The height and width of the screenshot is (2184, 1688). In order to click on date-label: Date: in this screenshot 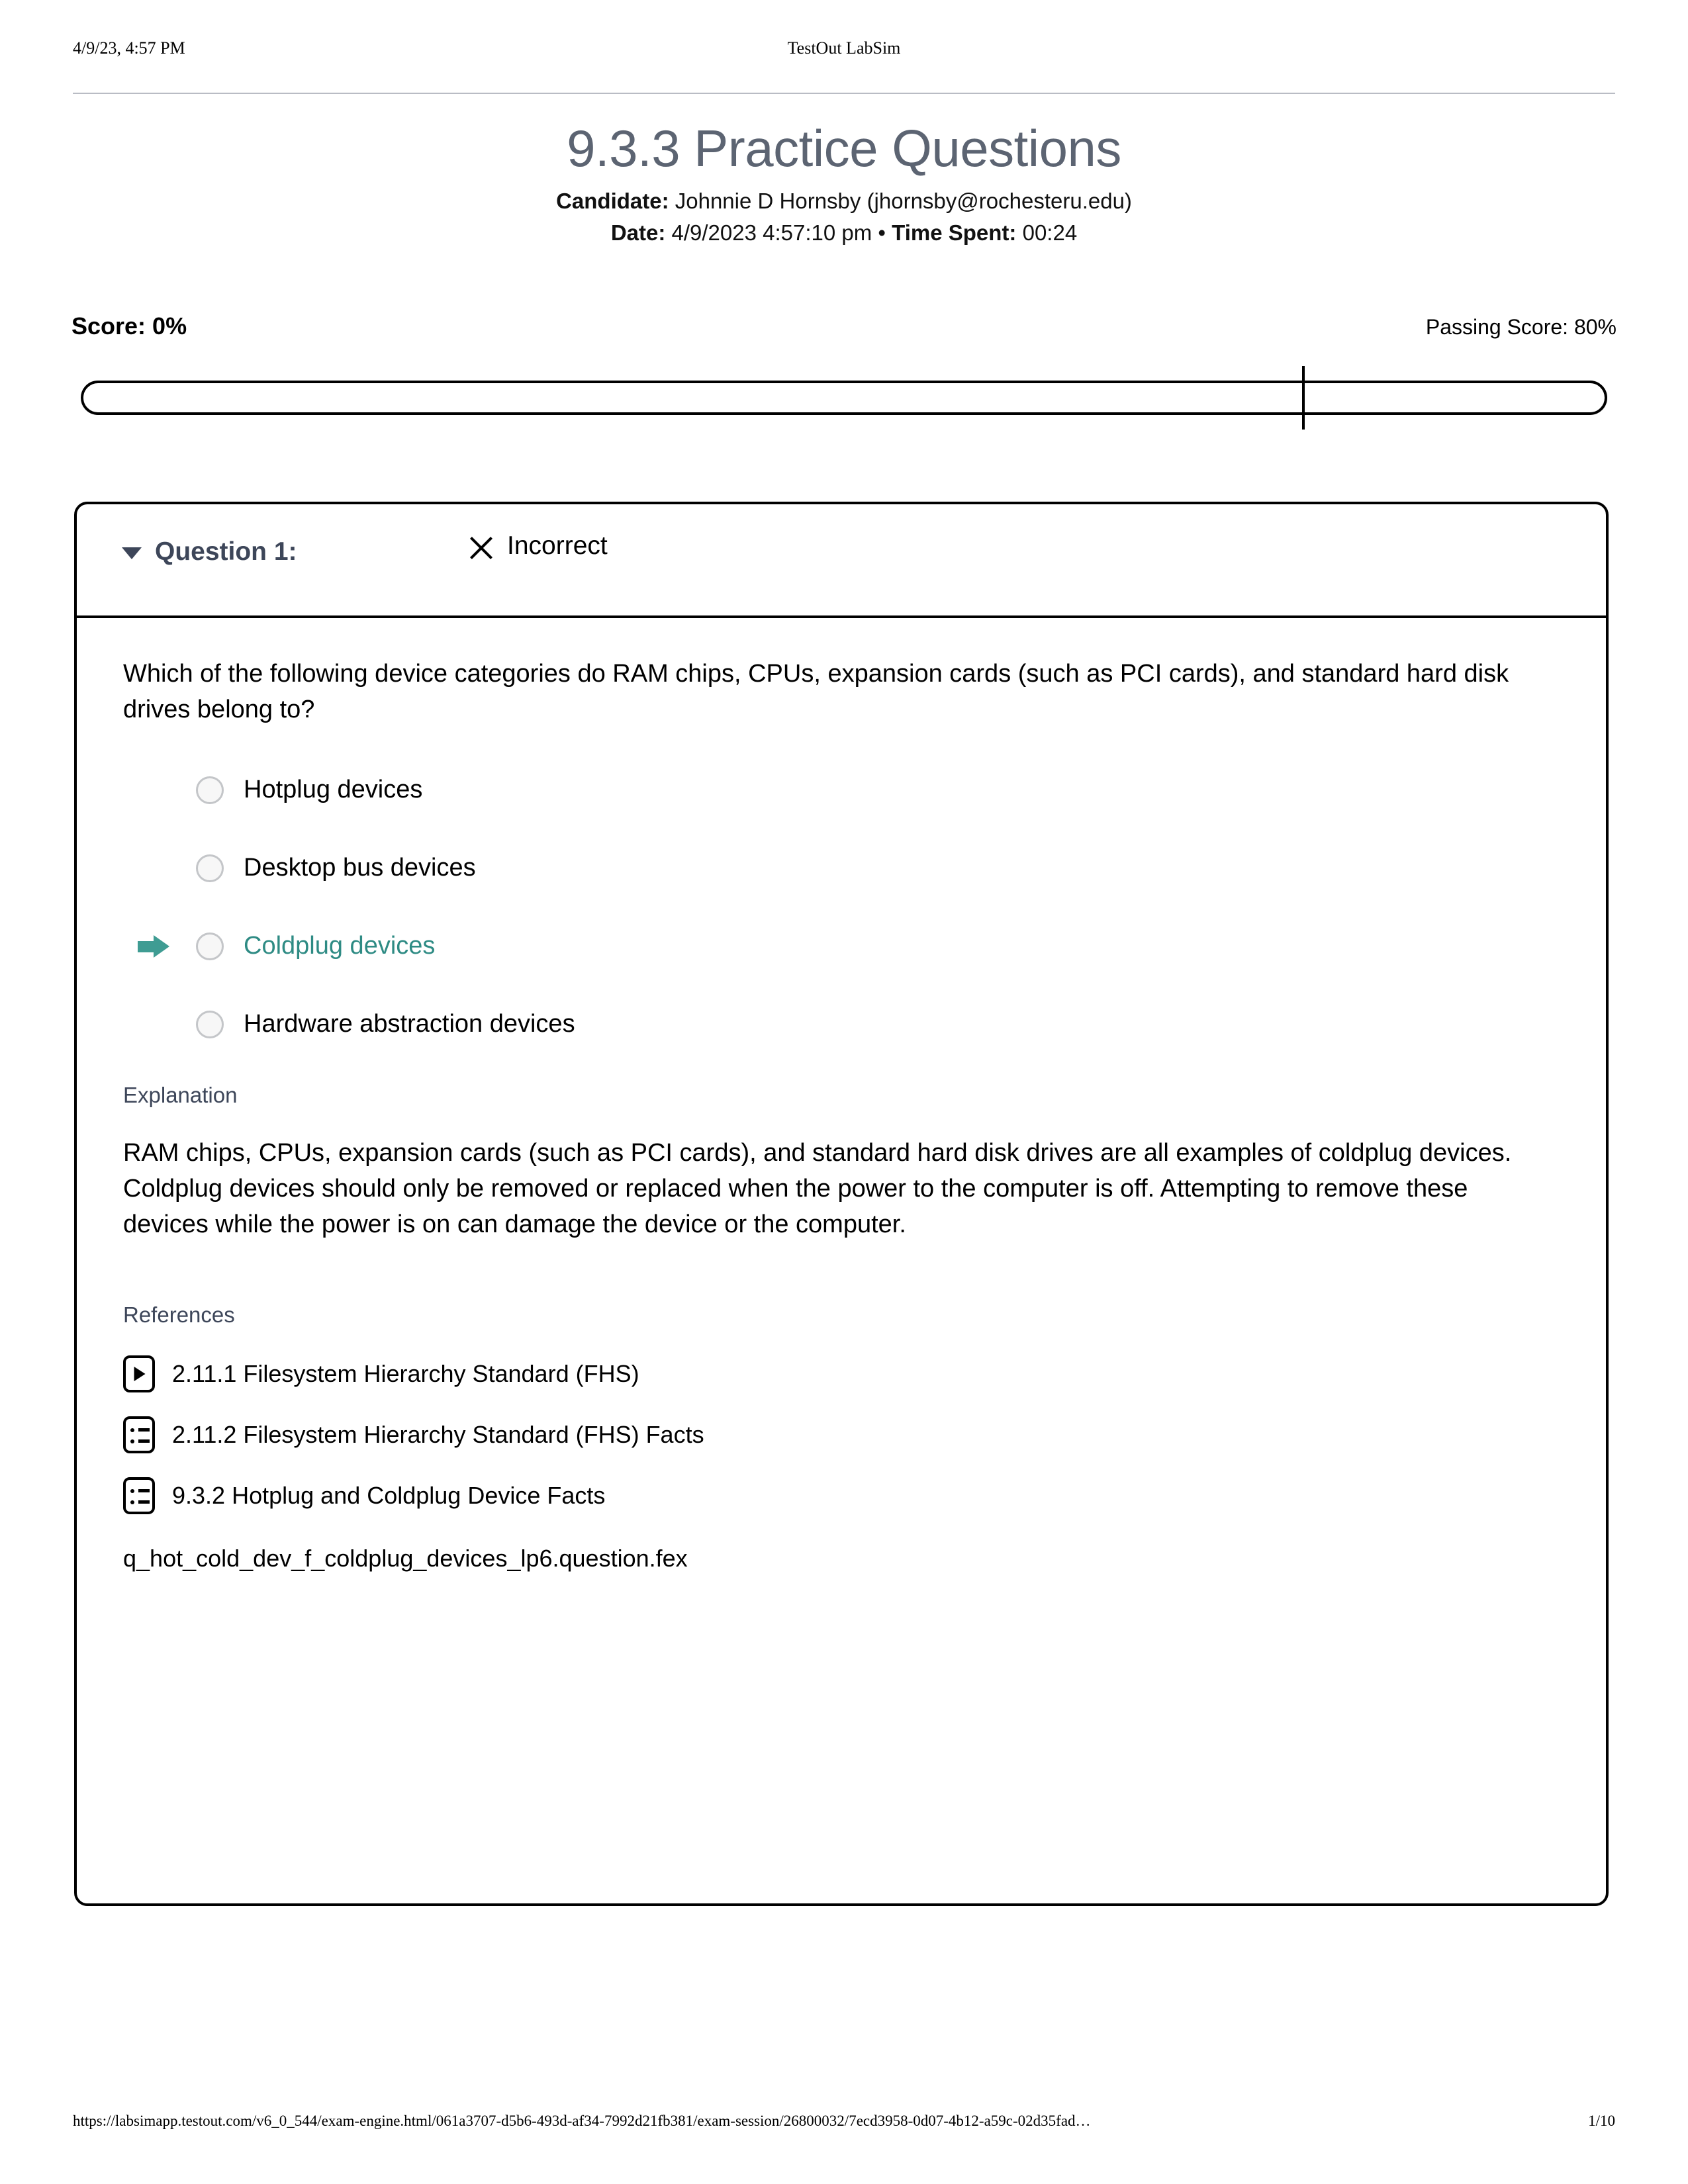, I will do `click(638, 232)`.